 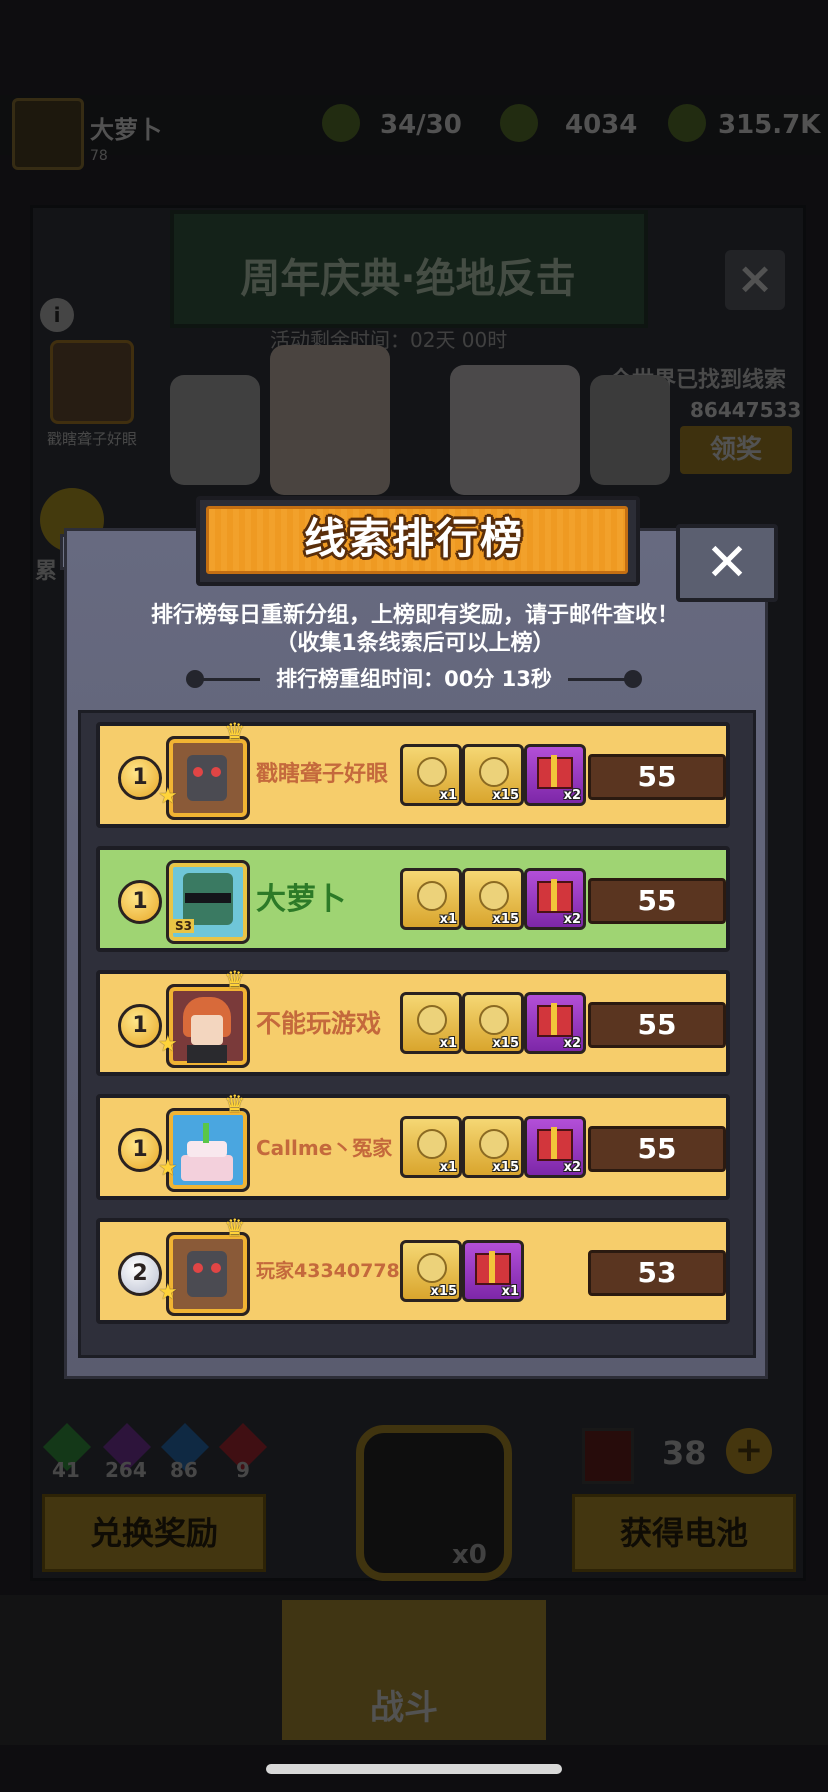 What do you see at coordinates (769, 125) in the screenshot?
I see `resource-gold: 315.7K` at bounding box center [769, 125].